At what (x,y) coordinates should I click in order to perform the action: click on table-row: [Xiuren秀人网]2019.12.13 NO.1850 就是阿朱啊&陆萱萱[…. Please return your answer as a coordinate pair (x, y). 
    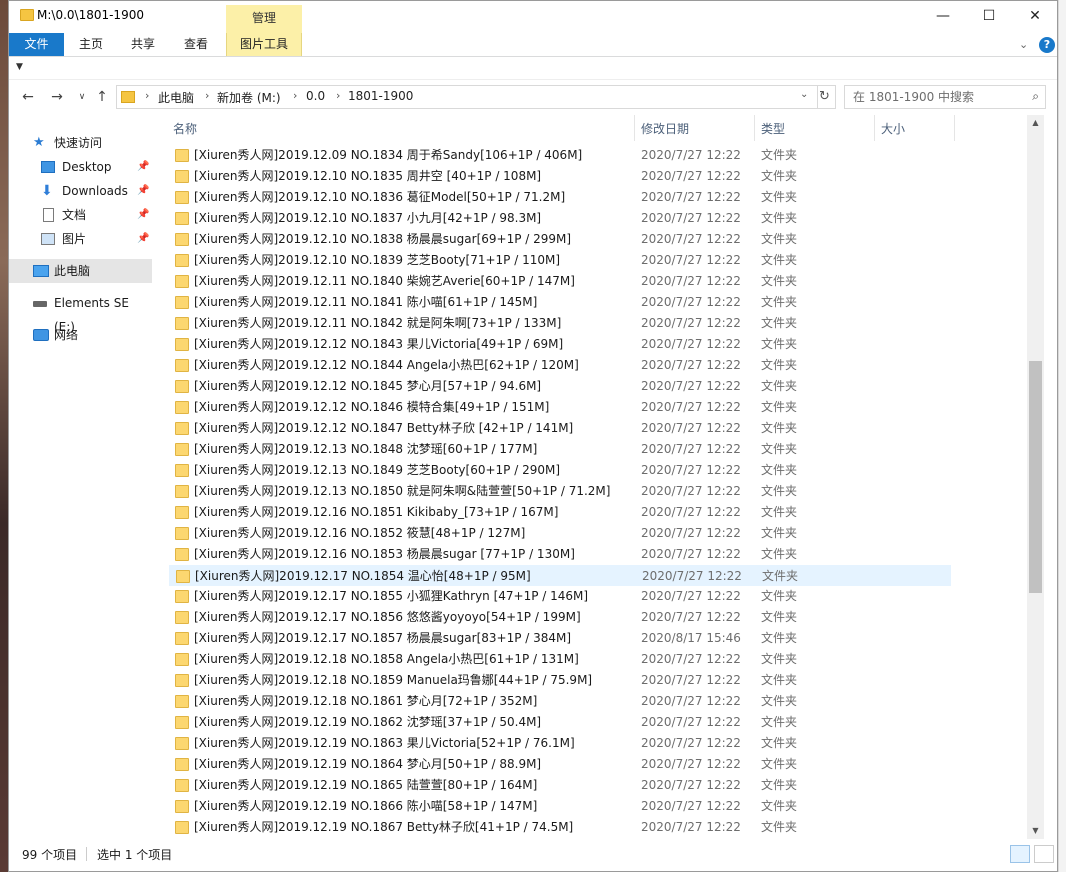
    Looking at the image, I should click on (560, 491).